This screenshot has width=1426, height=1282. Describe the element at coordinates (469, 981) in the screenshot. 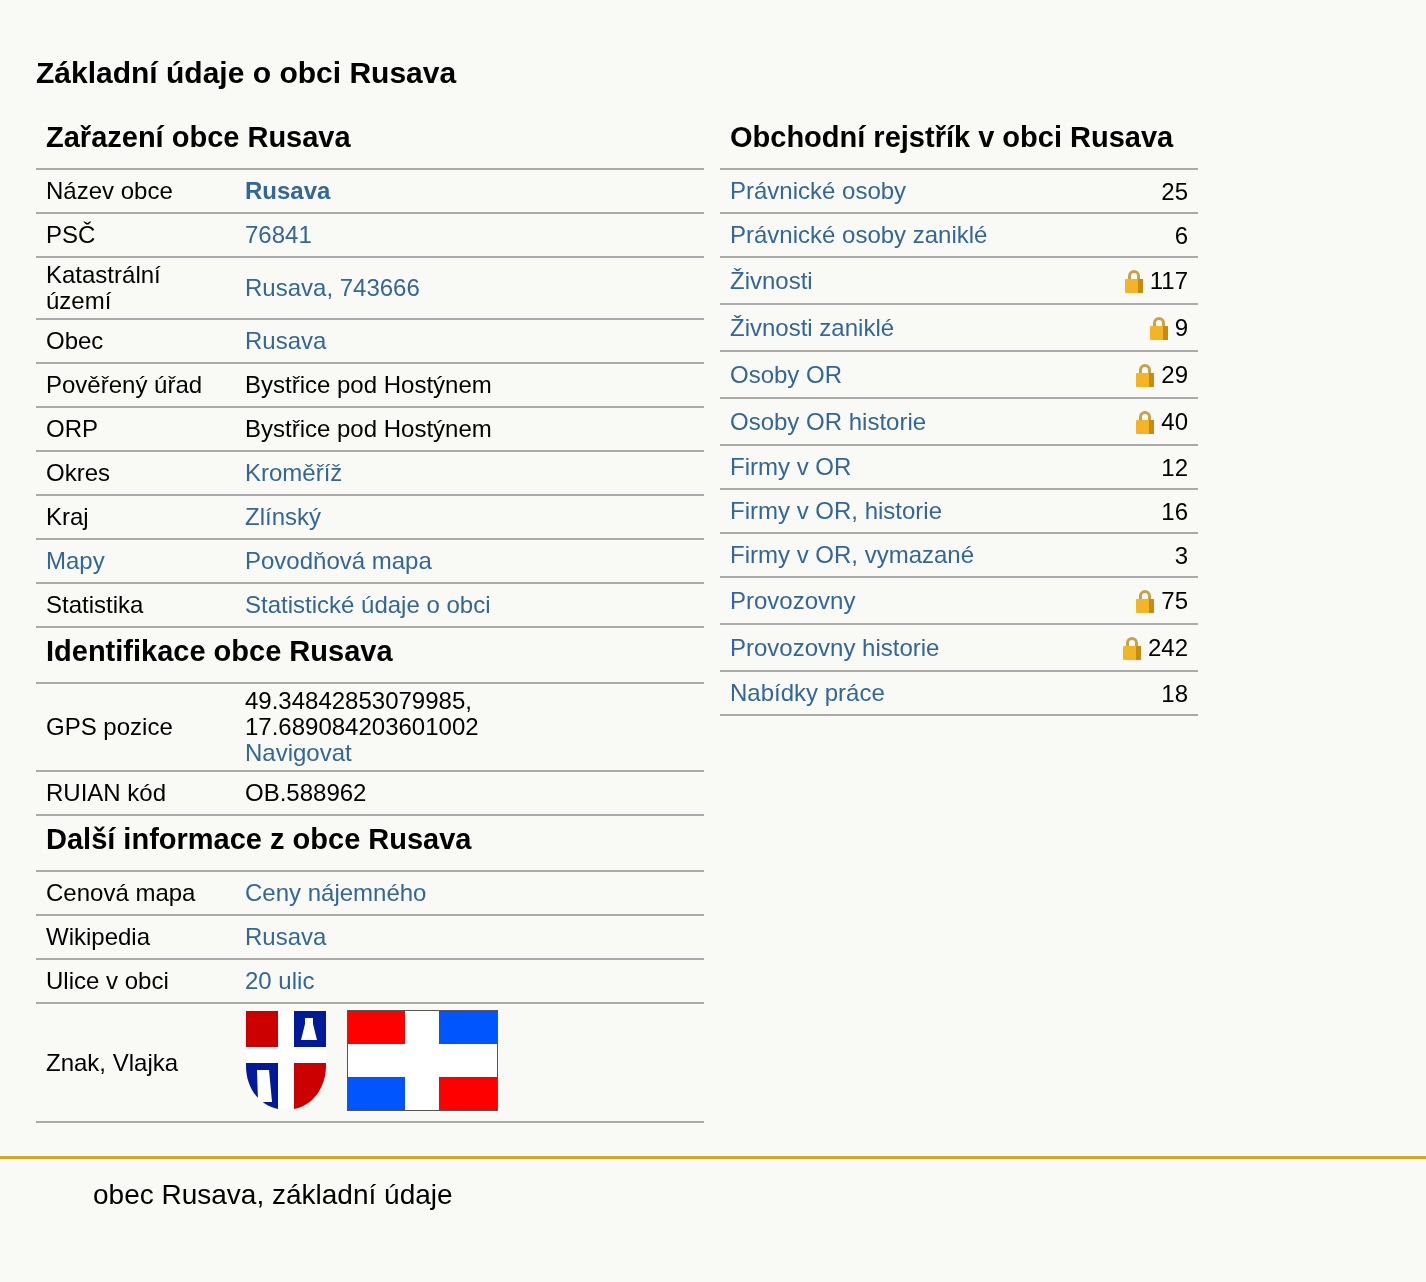

I see `value-link: 20 ulic` at that location.